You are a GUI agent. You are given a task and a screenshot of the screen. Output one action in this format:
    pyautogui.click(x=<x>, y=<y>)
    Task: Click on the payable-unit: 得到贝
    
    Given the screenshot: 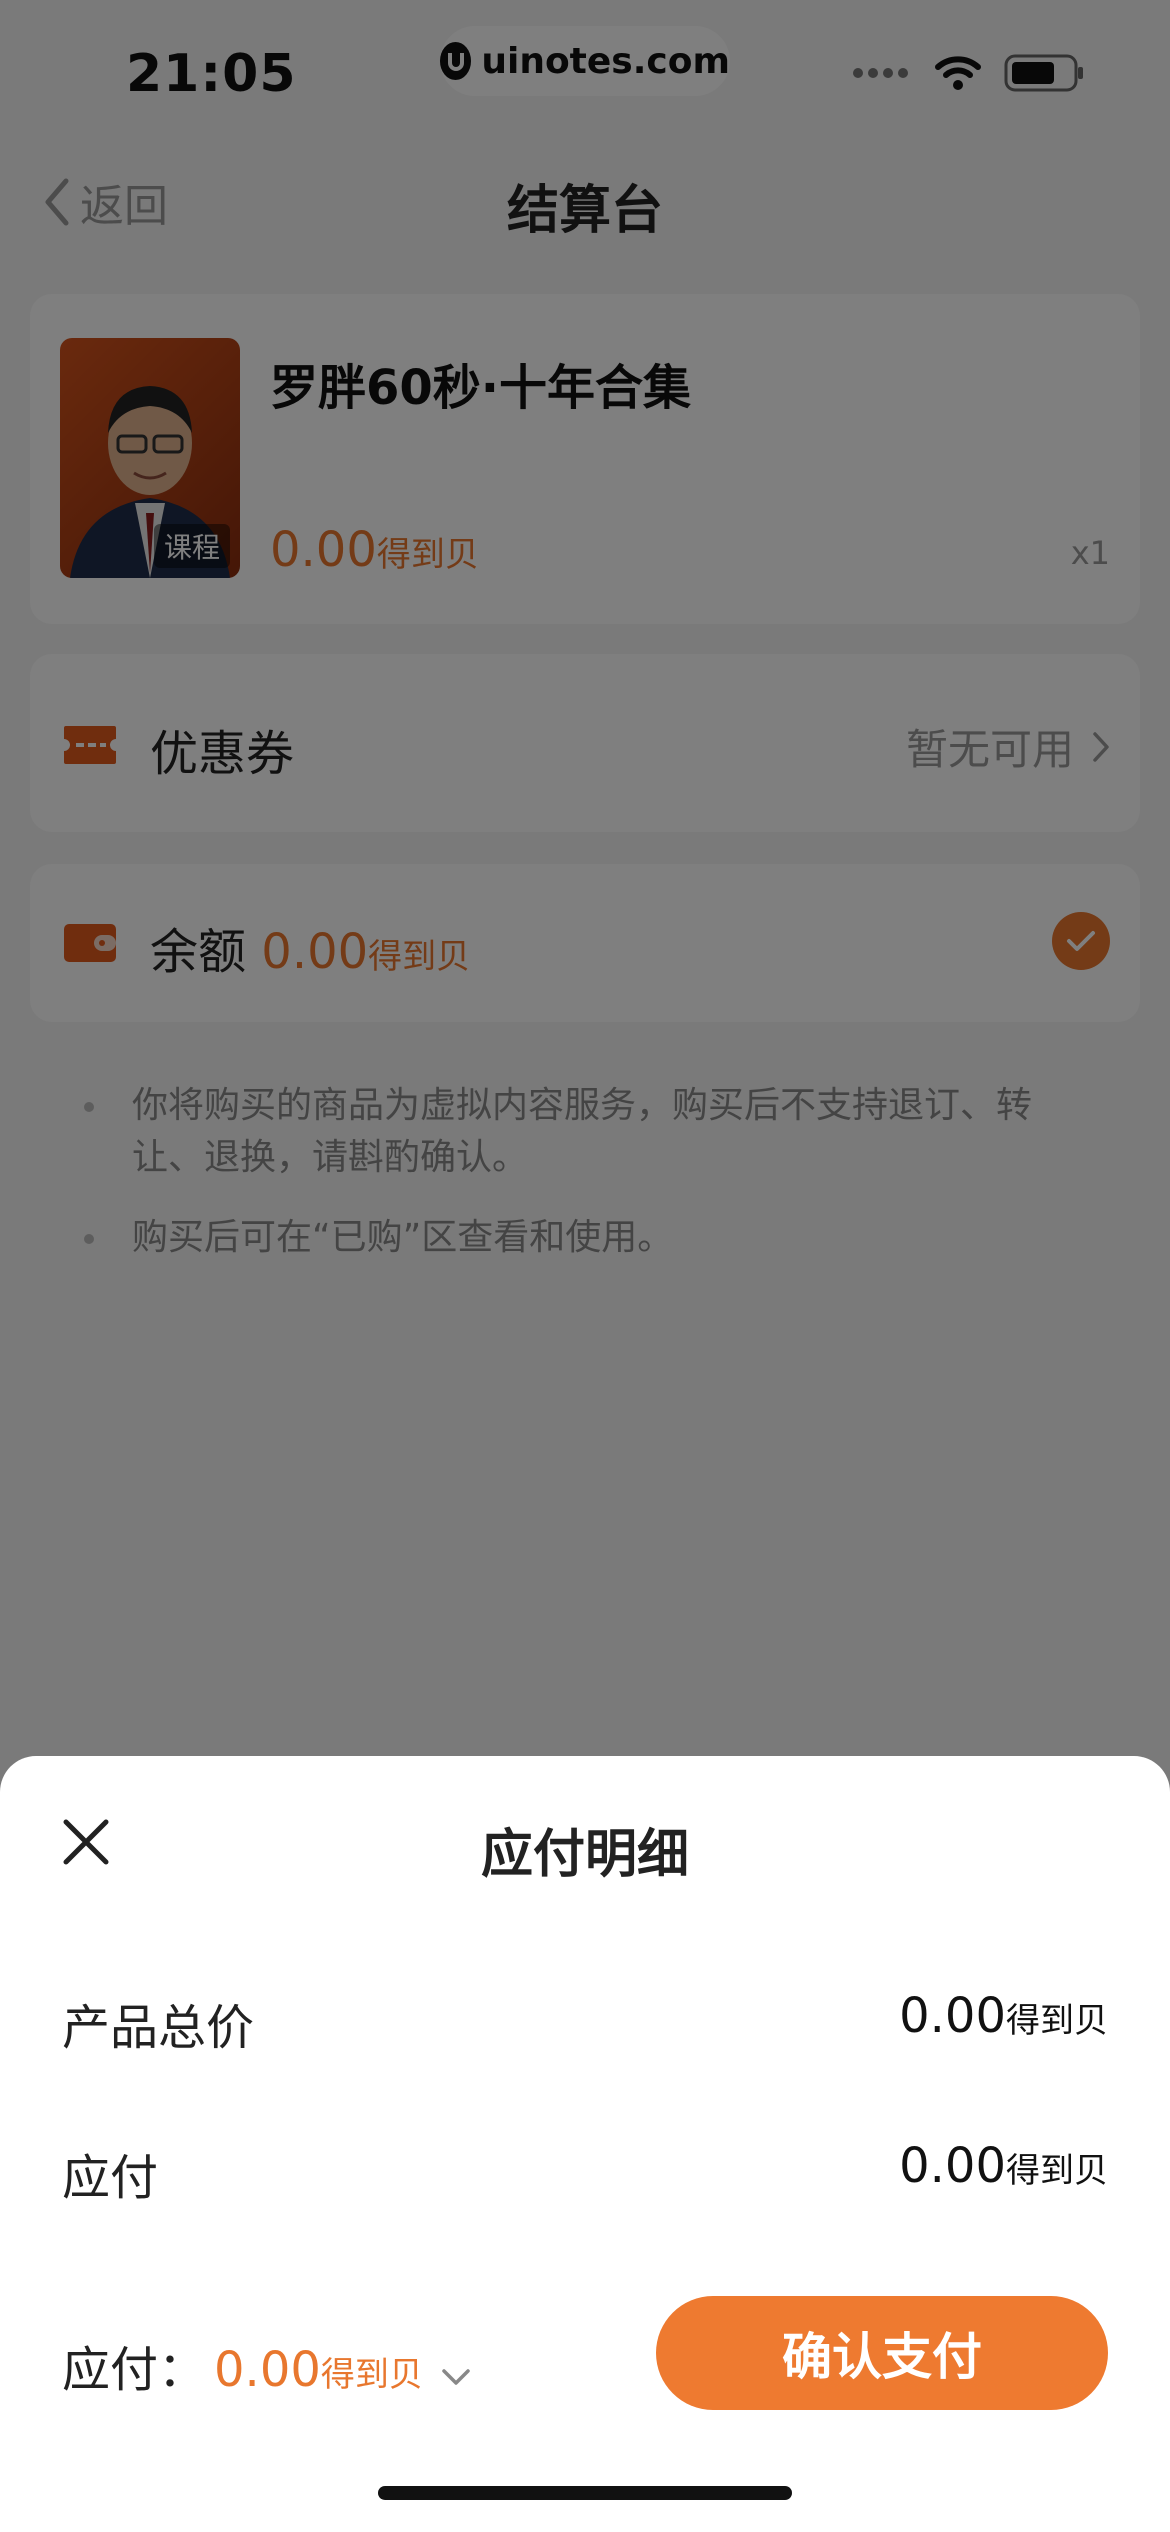 What is the action you would take?
    pyautogui.click(x=1057, y=2171)
    